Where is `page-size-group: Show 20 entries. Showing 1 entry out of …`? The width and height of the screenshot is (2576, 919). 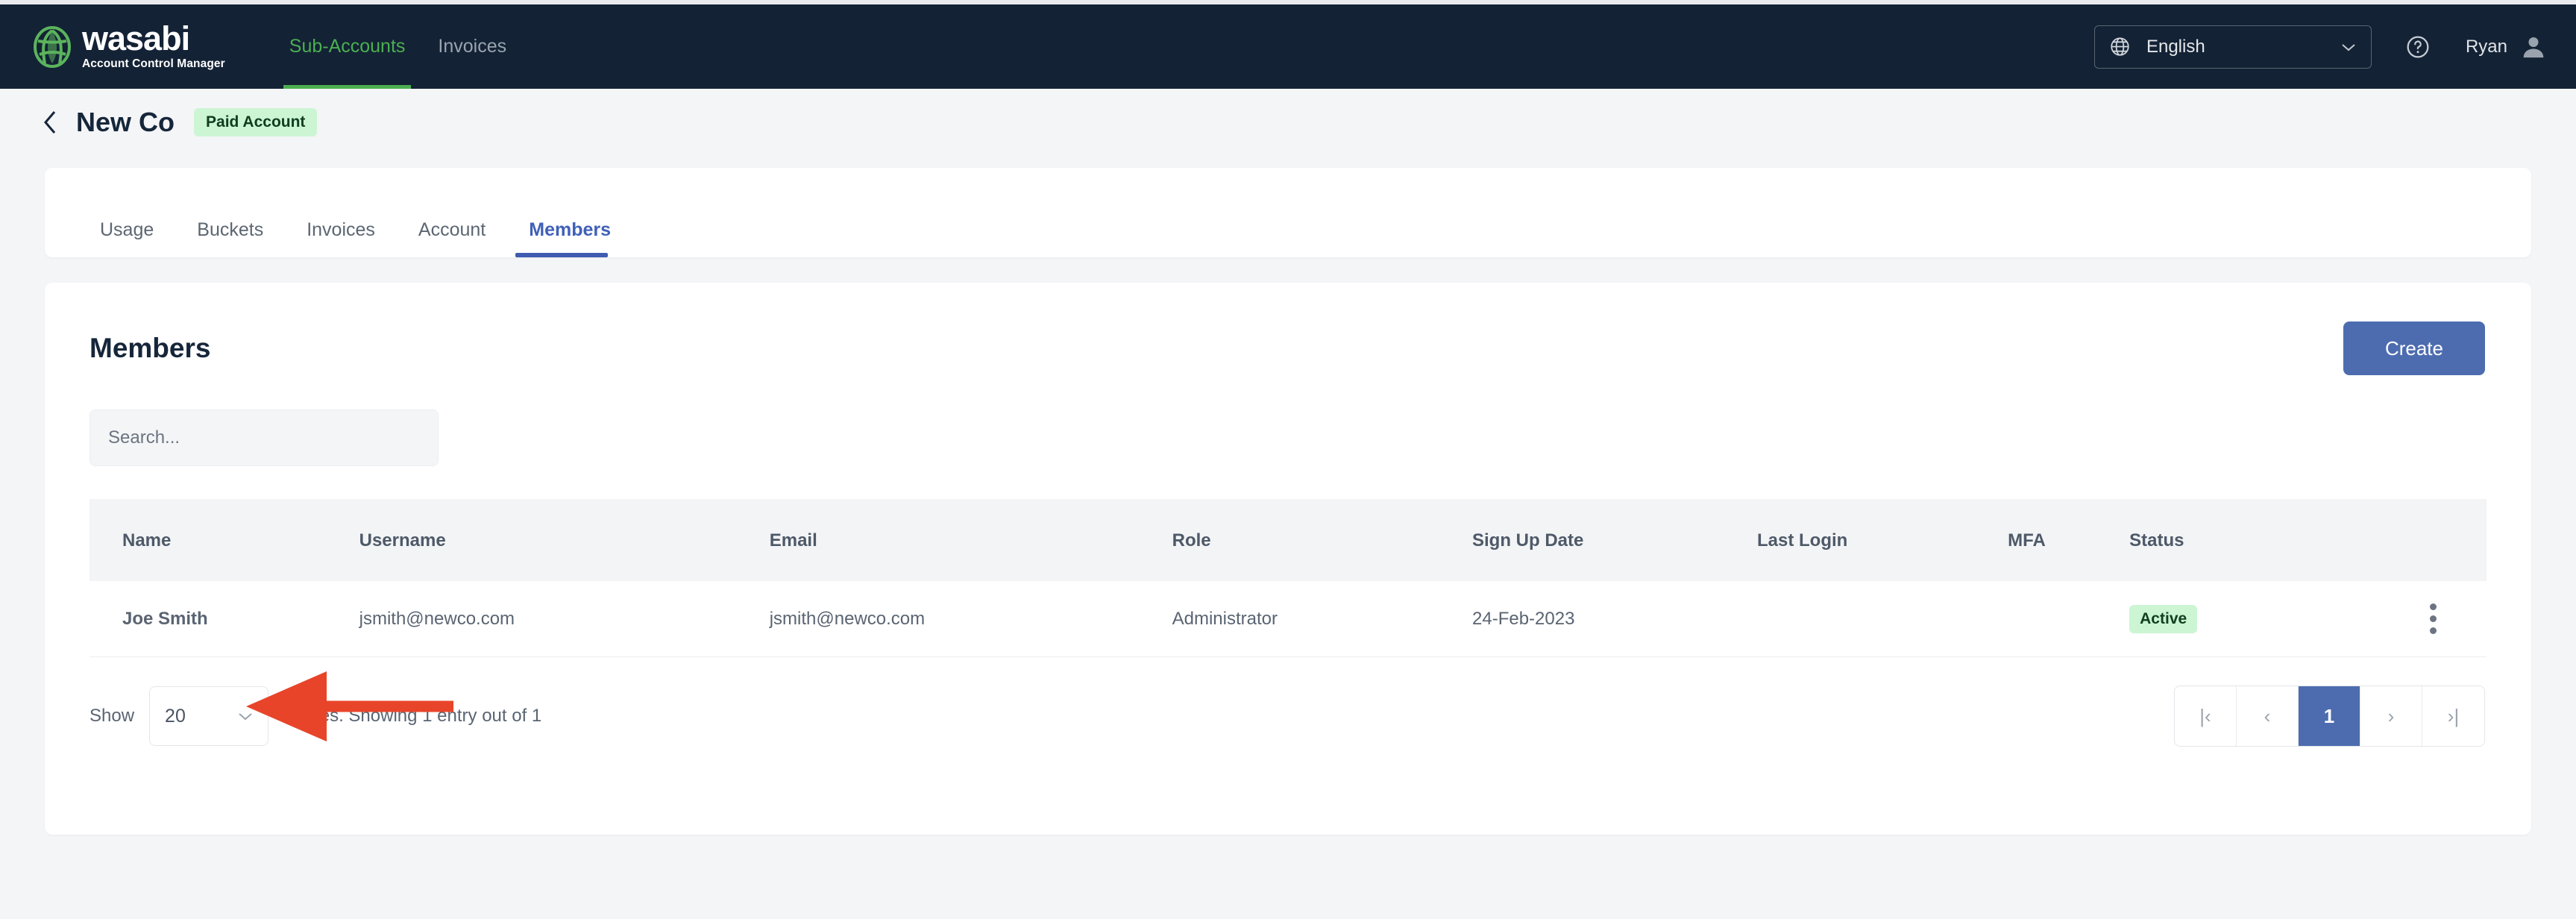 page-size-group: Show 20 entries. Showing 1 entry out of … is located at coordinates (315, 716).